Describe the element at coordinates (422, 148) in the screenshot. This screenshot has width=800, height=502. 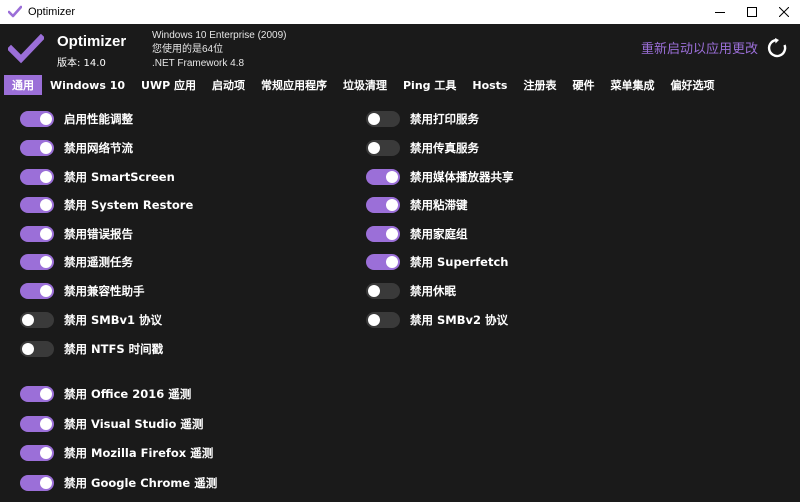
I see `option-row: 禁用传真服务` at that location.